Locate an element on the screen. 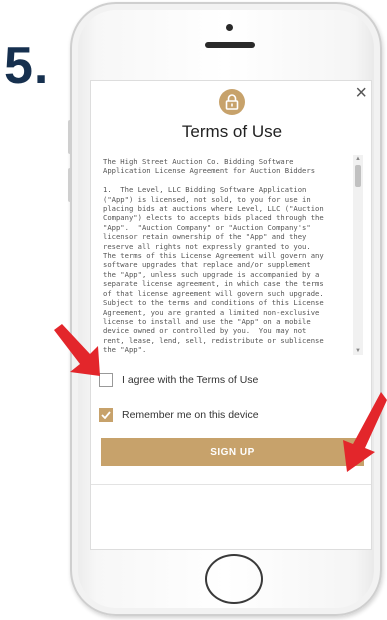  modal-title: Terms of Use is located at coordinates (232, 131).